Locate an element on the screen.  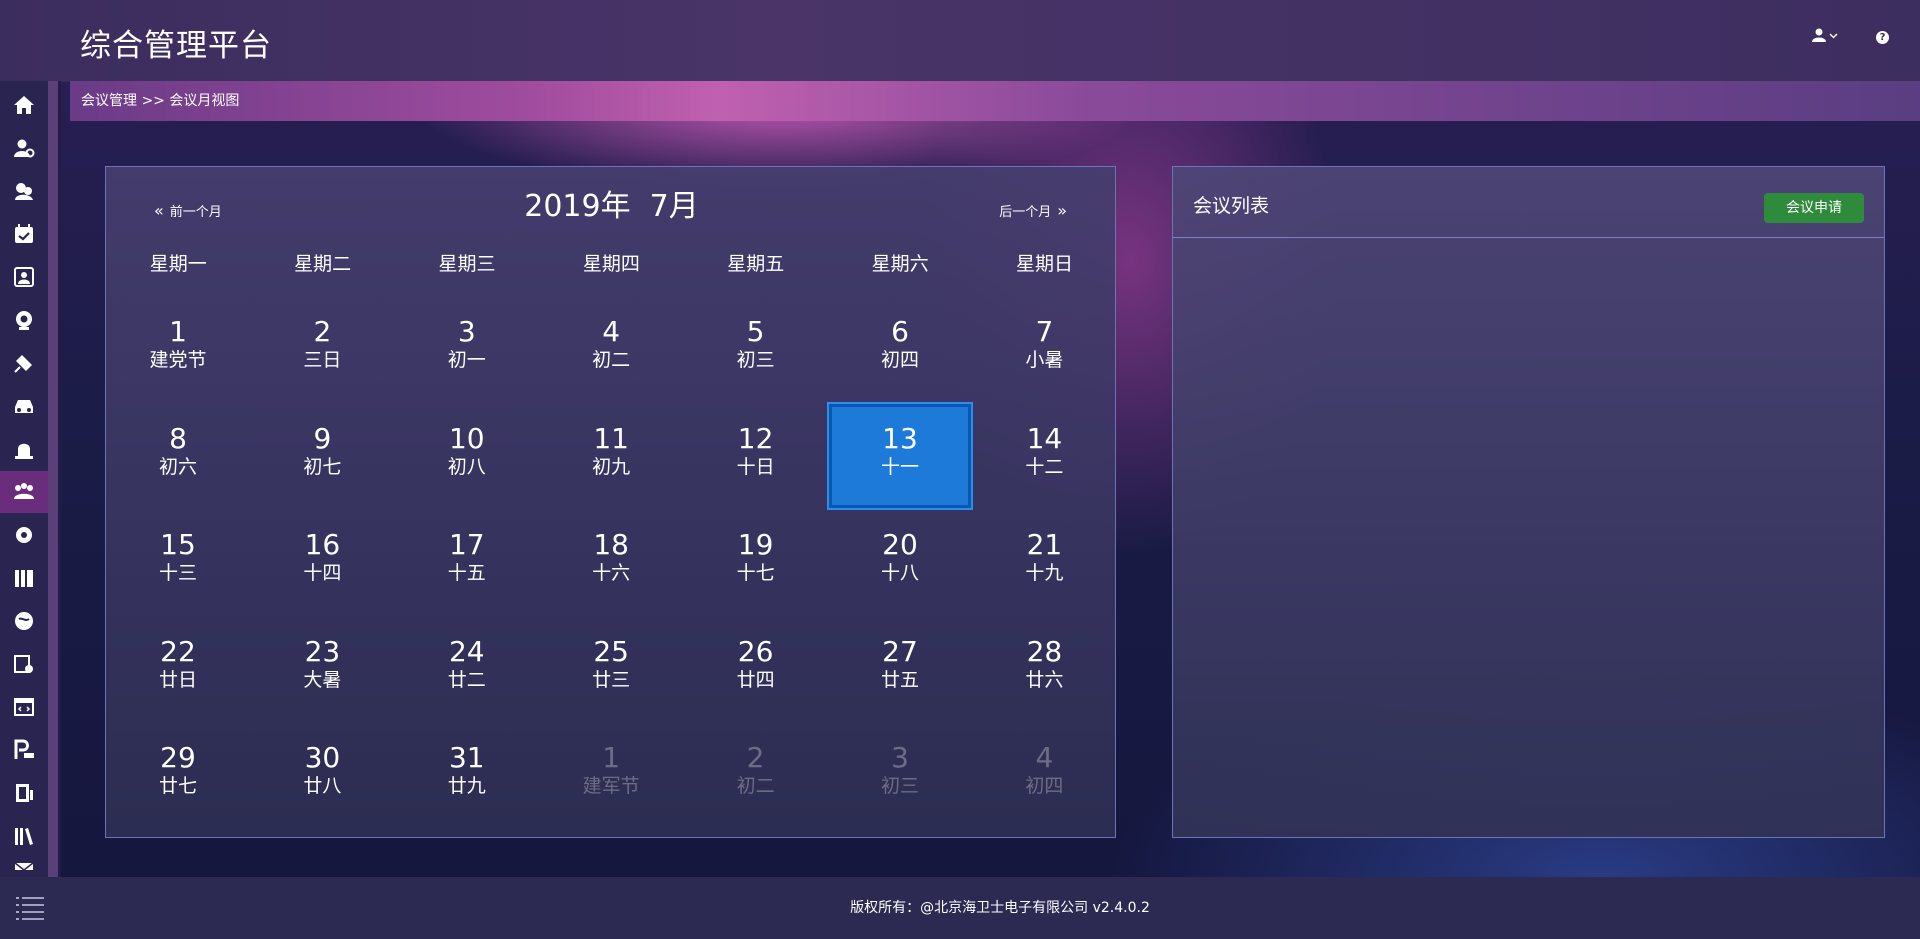
calendar-day: 9 初七 is located at coordinates (322, 457).